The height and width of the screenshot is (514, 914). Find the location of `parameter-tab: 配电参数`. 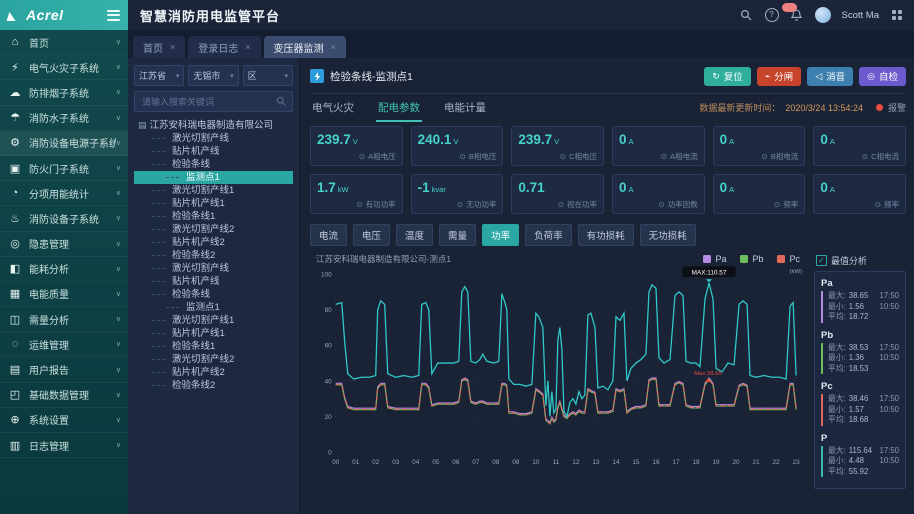

parameter-tab: 配电参数 is located at coordinates (399, 108).